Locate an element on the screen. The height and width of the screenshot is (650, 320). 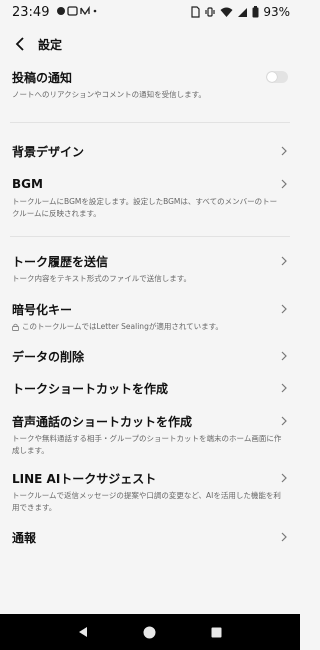
header: 設定 is located at coordinates (150, 44).